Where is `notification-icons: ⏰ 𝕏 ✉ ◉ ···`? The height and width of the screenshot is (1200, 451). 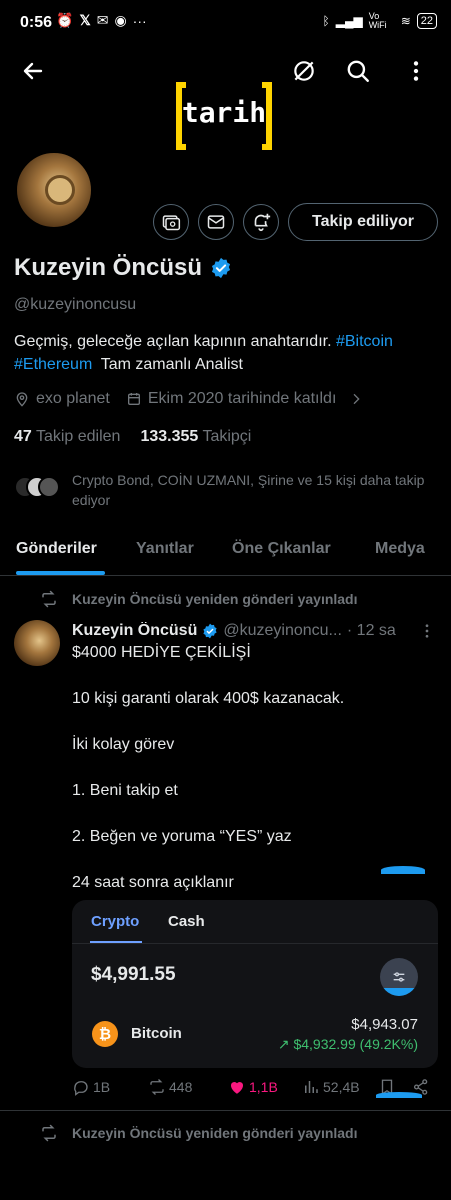 notification-icons: ⏰ 𝕏 ✉ ◉ ··· is located at coordinates (101, 20).